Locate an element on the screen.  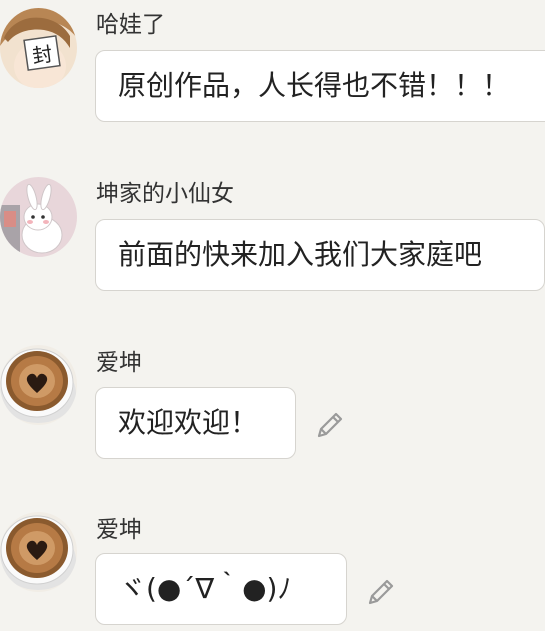
bunny-avatar-icon is located at coordinates (38, 217).